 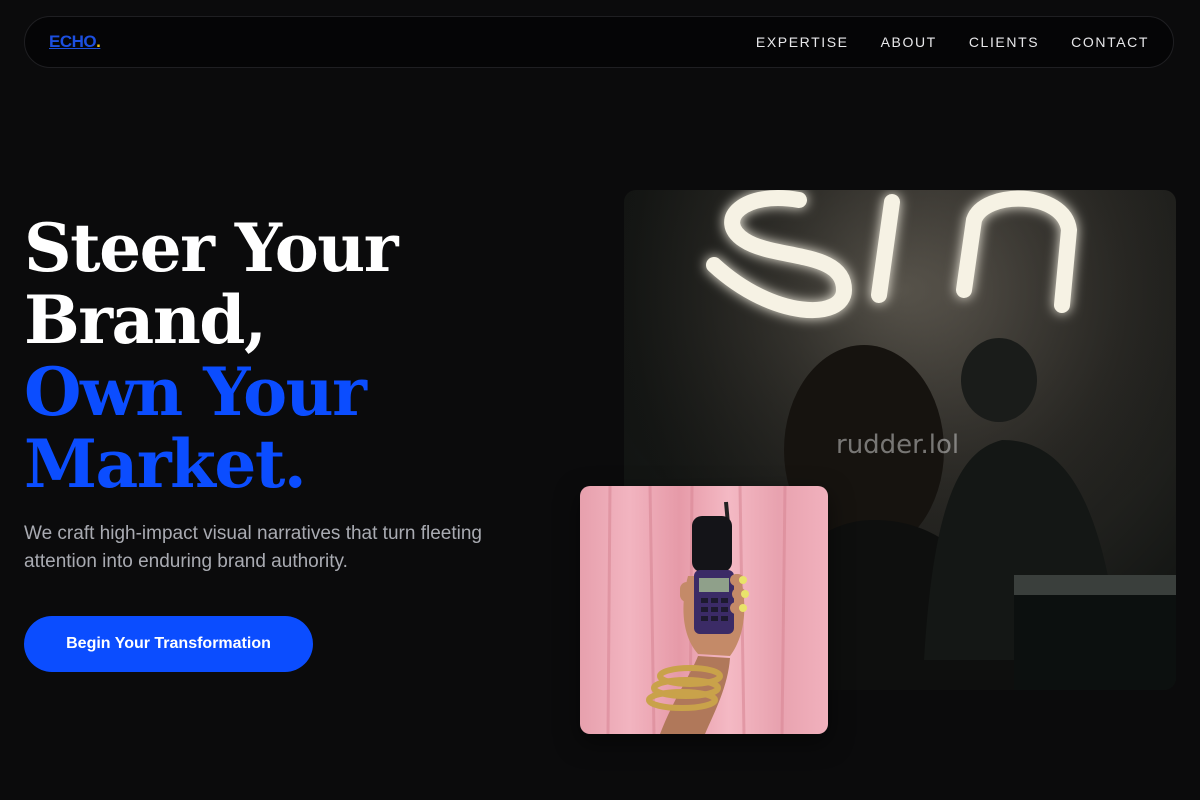 I want to click on headline-line-3: Own Your, so click(x=195, y=392).